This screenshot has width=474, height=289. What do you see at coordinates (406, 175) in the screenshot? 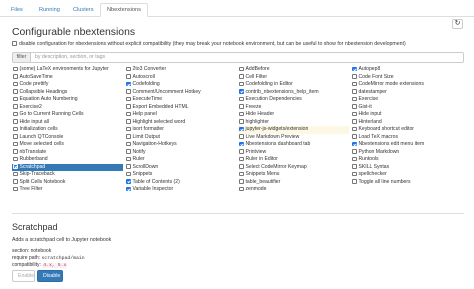
I see `extension-item: spellchecker` at bounding box center [406, 175].